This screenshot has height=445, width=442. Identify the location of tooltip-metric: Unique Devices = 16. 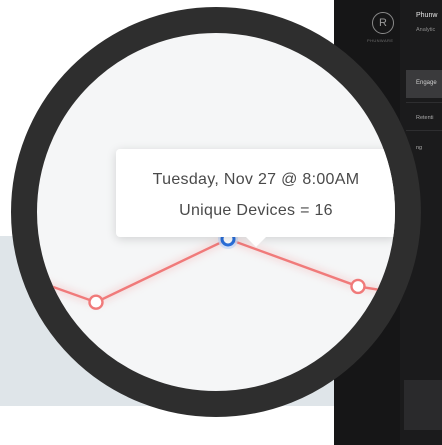
(256, 210).